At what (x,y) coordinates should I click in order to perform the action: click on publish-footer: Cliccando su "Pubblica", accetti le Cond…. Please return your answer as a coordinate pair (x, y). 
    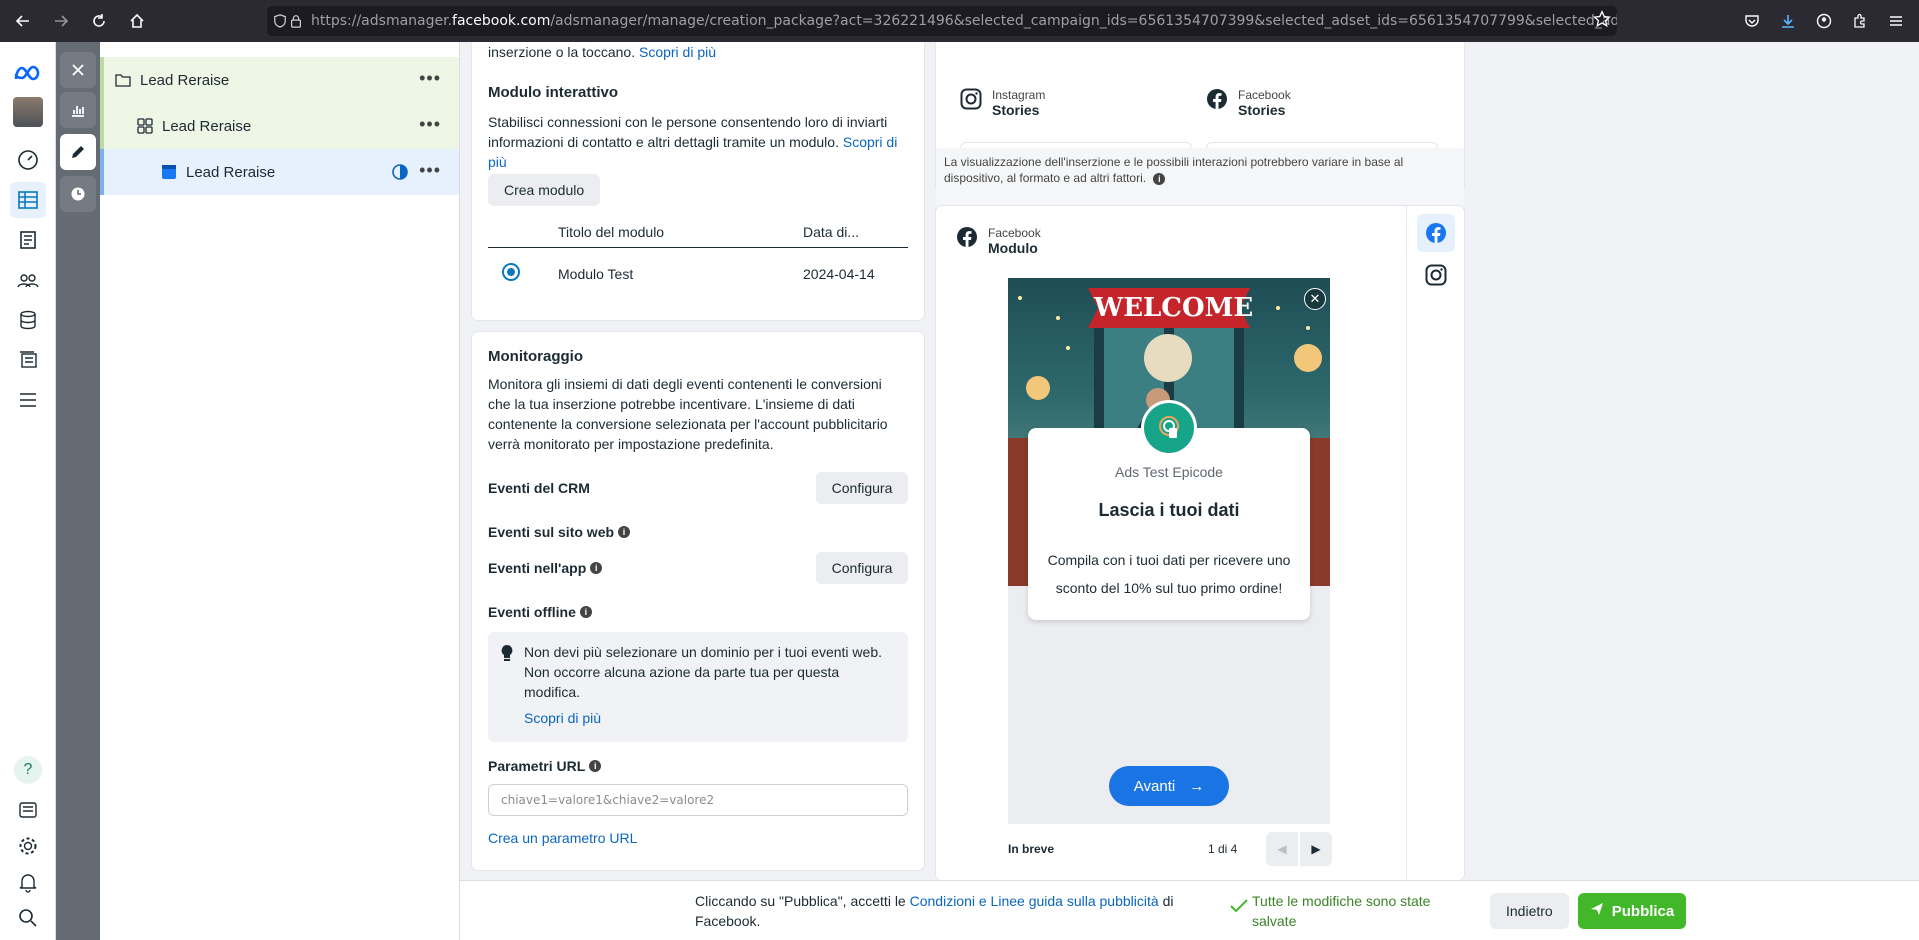
    Looking at the image, I should click on (1189, 910).